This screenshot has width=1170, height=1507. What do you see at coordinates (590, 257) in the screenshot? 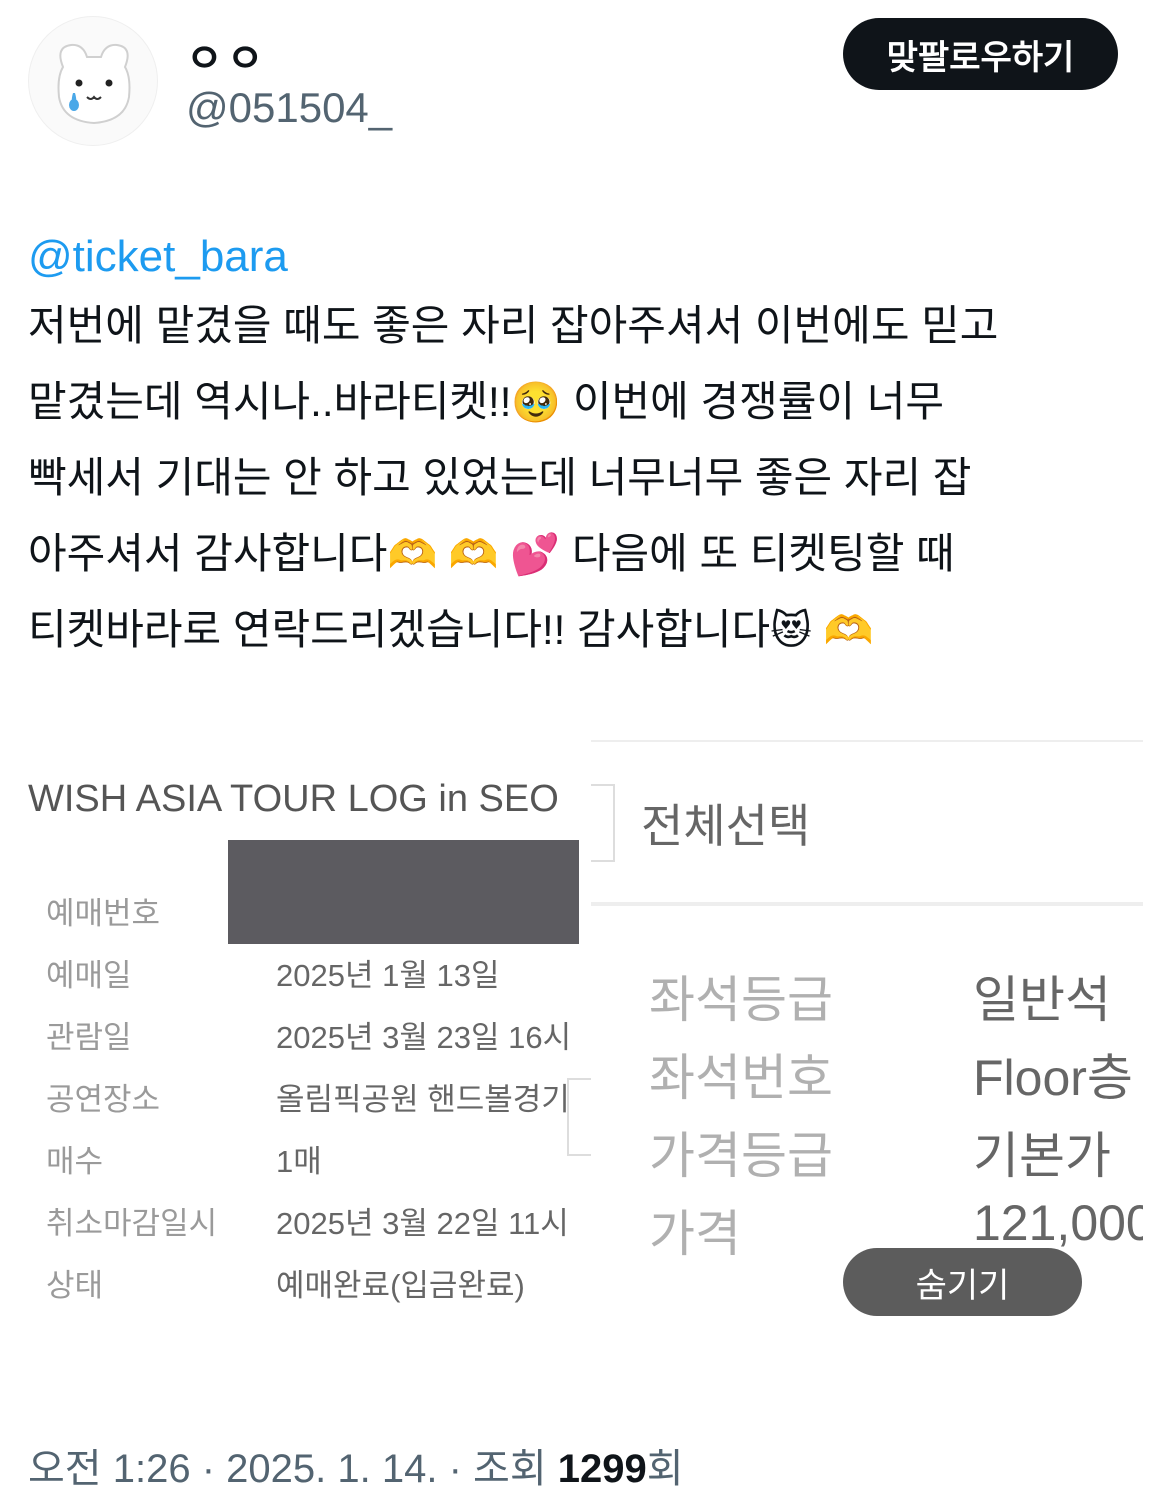
I see `mention-link: @ticket_bara` at bounding box center [590, 257].